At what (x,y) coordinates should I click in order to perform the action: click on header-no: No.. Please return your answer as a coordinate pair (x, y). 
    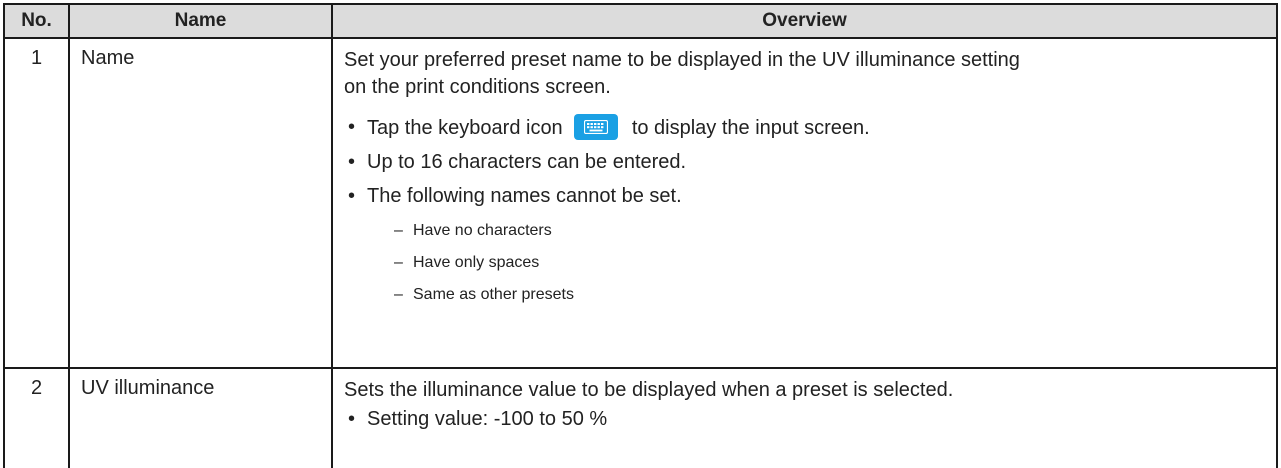
    Looking at the image, I should click on (36, 21).